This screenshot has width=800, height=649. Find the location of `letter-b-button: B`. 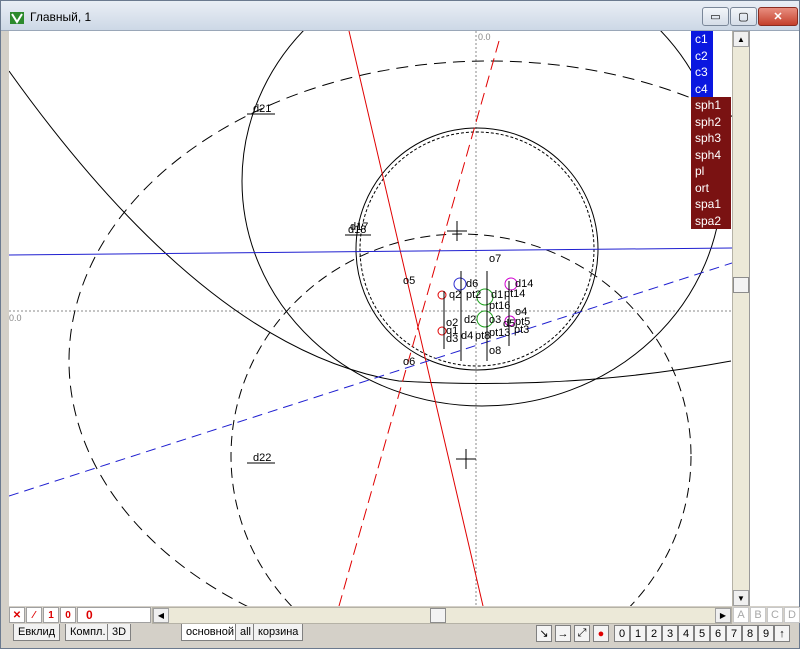

letter-b-button: B is located at coordinates (758, 615).